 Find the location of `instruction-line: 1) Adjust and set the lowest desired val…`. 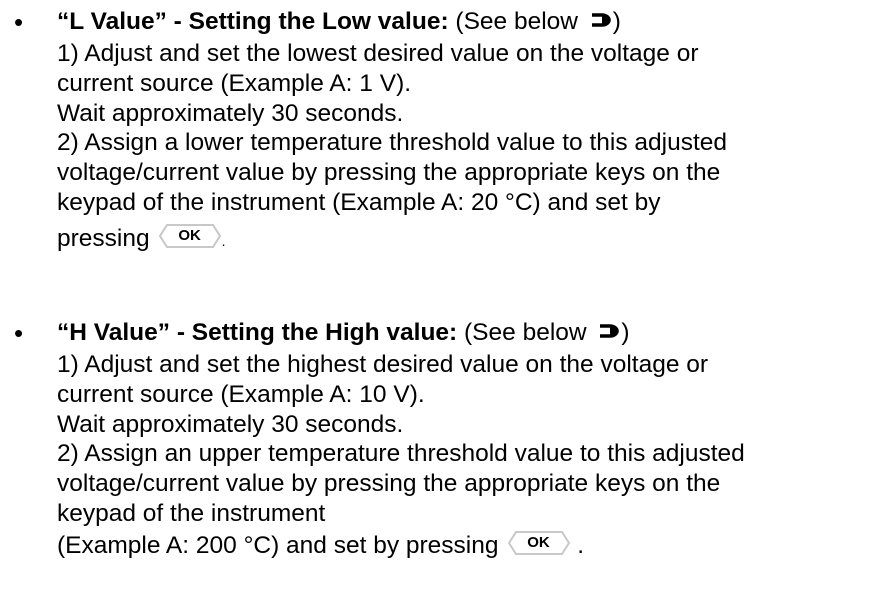

instruction-line: 1) Adjust and set the lowest desired val… is located at coordinates (378, 53).